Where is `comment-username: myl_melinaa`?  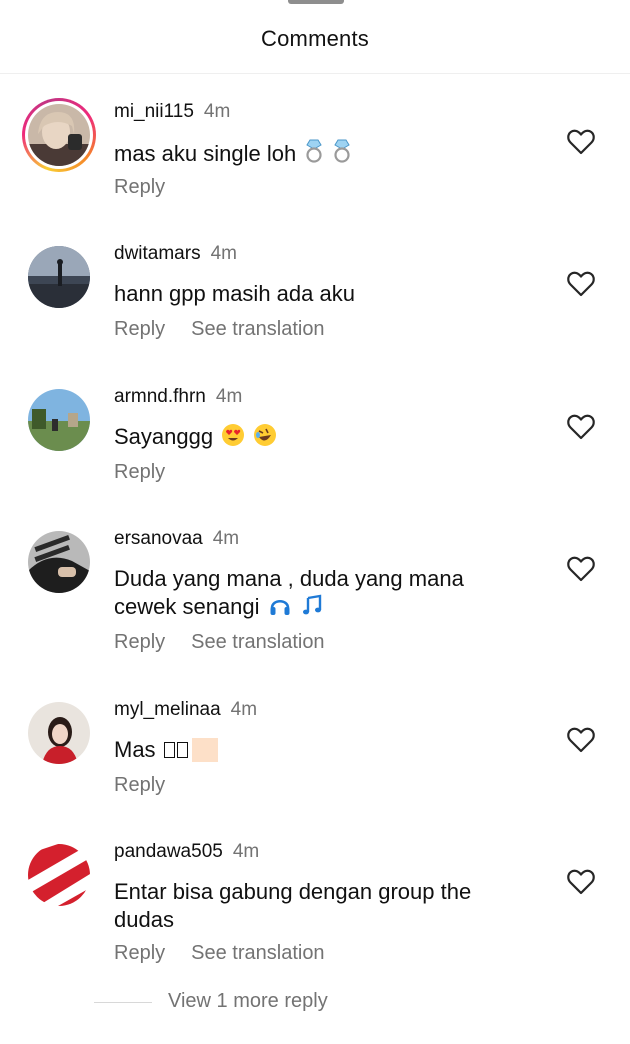
comment-username: myl_melinaa is located at coordinates (167, 709).